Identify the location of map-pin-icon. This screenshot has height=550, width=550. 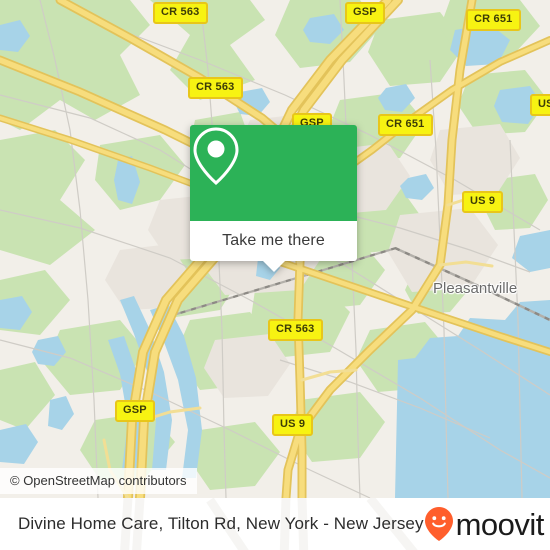
(216, 156).